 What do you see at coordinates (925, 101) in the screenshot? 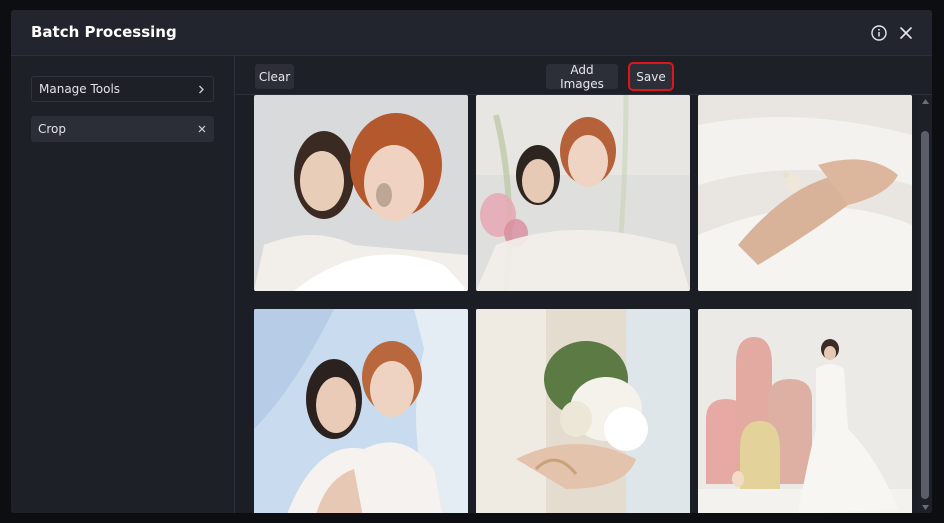
I see `scroll-up-icon` at bounding box center [925, 101].